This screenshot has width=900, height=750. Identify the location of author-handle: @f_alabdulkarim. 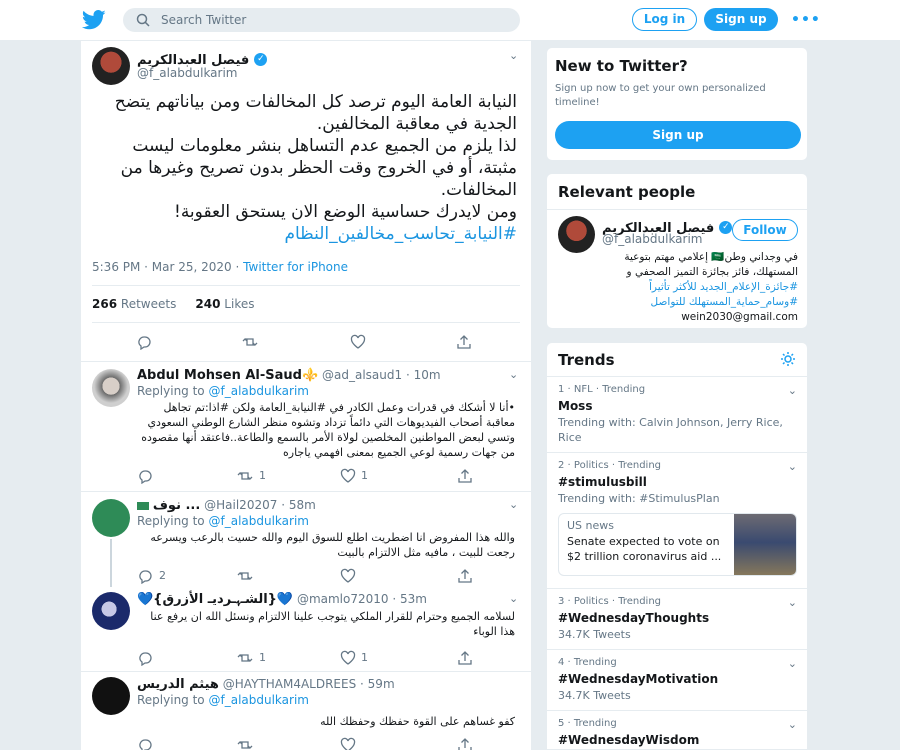
(187, 73).